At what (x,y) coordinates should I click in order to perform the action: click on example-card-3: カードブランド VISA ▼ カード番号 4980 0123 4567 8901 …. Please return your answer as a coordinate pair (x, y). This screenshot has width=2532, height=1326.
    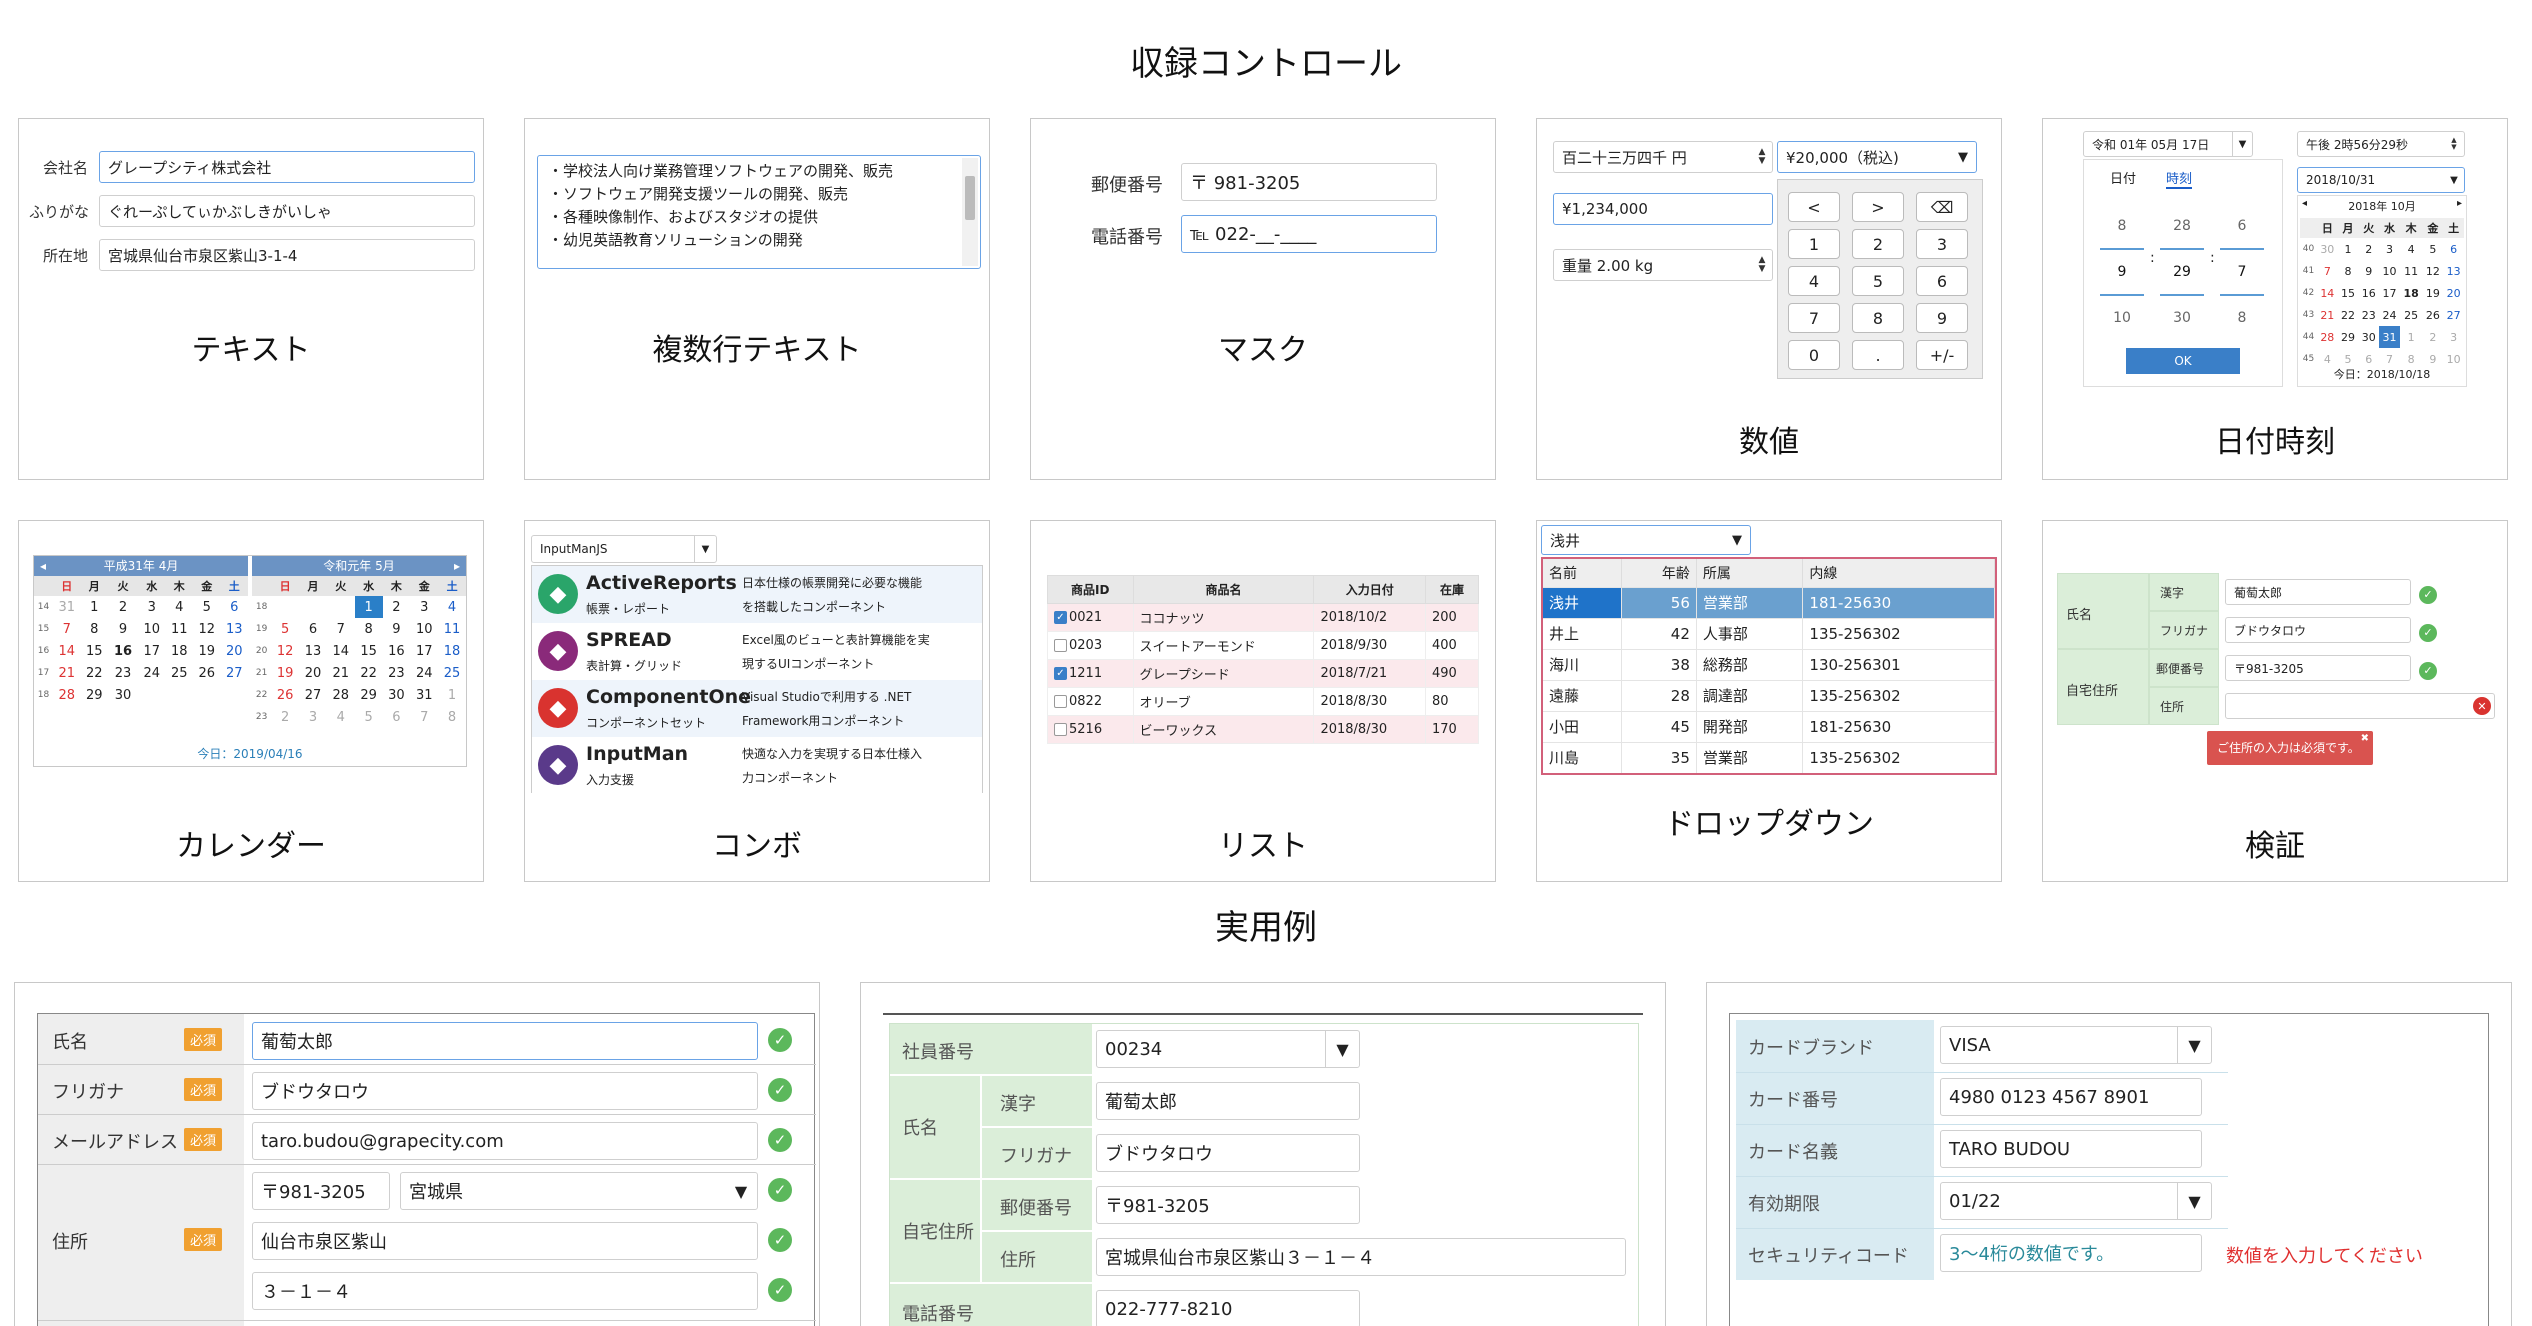
    Looking at the image, I should click on (2109, 1154).